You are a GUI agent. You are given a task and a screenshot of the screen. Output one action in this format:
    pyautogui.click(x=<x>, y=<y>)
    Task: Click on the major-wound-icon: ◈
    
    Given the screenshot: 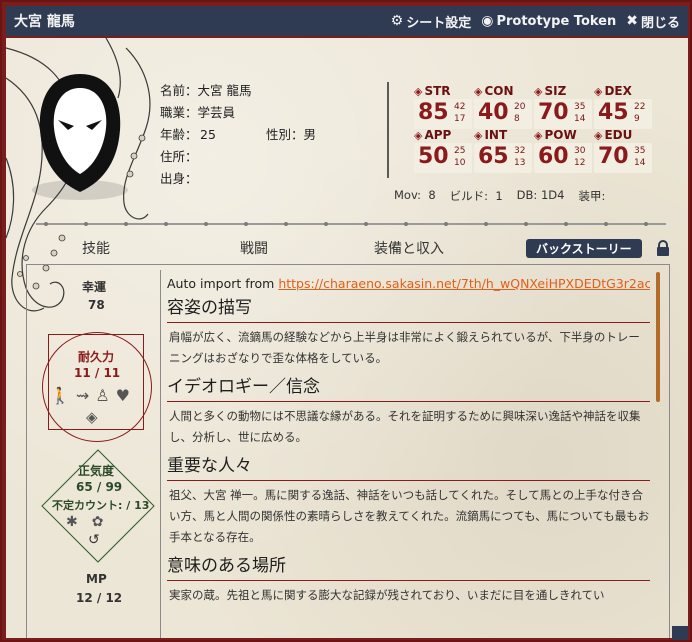 What is the action you would take?
    pyautogui.click(x=92, y=417)
    